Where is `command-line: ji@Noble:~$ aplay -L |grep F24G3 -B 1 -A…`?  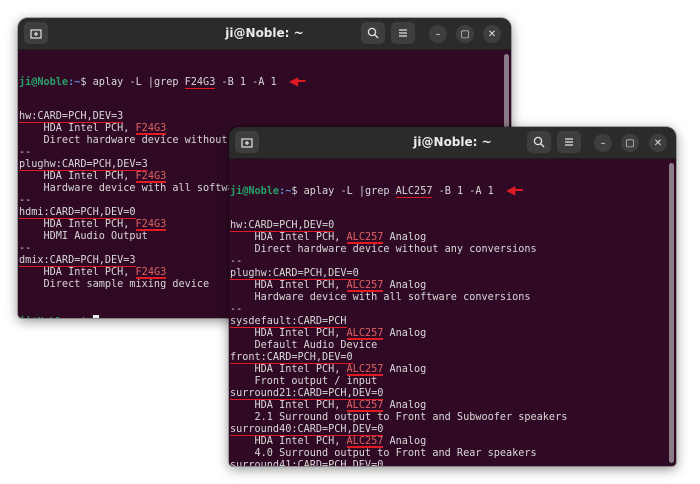 command-line: ji@Noble:~$ aplay -L |grep F24G3 -B 1 -A… is located at coordinates (260, 81).